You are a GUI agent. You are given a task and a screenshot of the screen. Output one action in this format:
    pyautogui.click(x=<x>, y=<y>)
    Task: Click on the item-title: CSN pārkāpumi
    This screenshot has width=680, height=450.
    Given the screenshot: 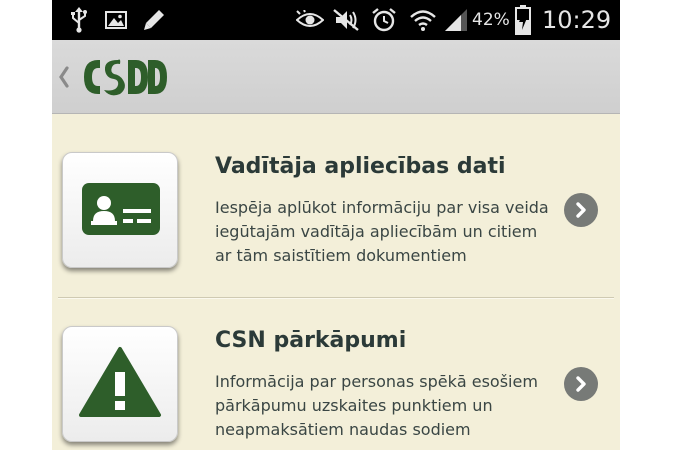 What is the action you would take?
    pyautogui.click(x=311, y=340)
    